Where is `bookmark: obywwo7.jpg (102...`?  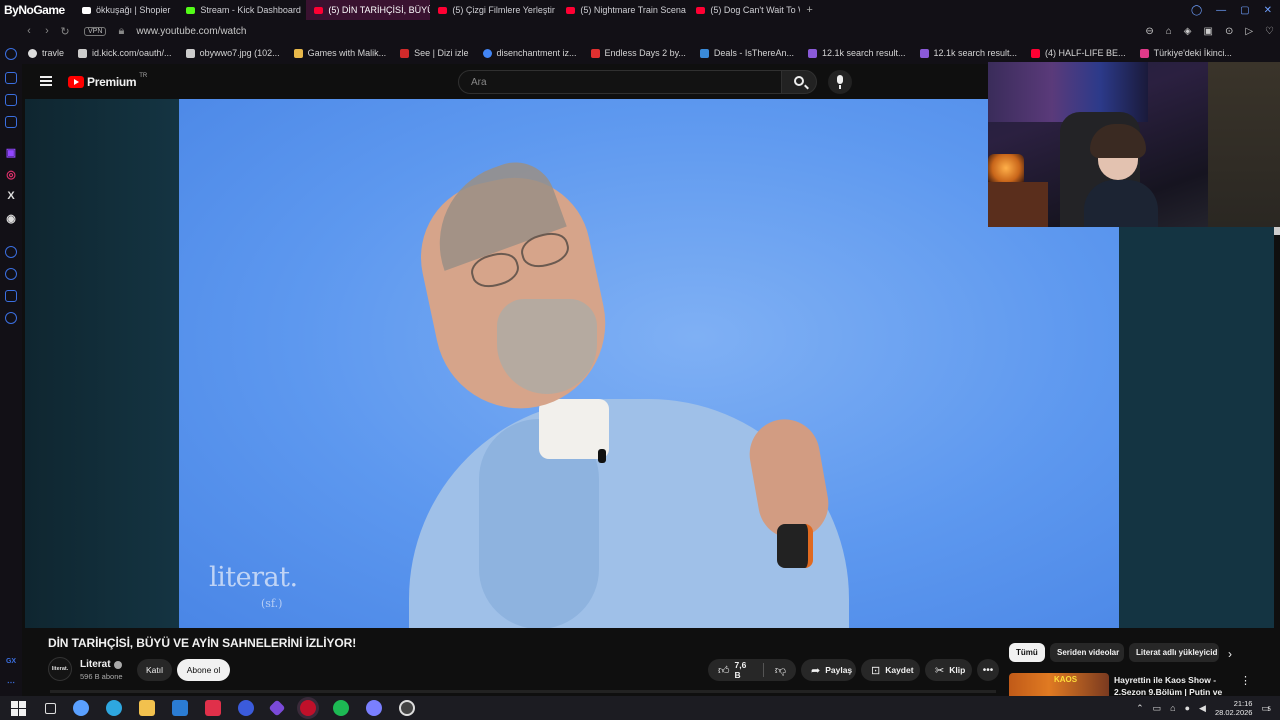 bookmark: obywwo7.jpg (102... is located at coordinates (232, 53).